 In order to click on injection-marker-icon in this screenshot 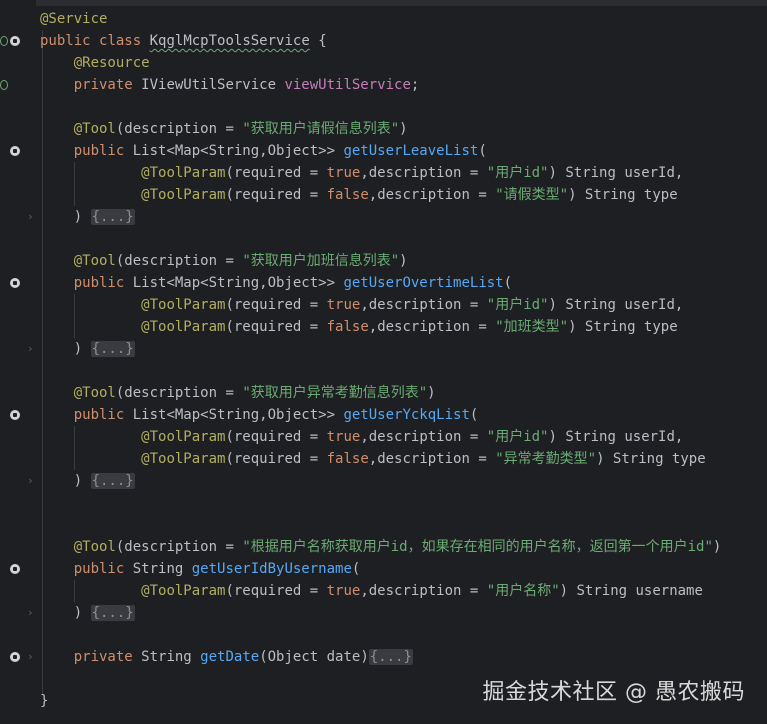, I will do `click(4, 85)`.